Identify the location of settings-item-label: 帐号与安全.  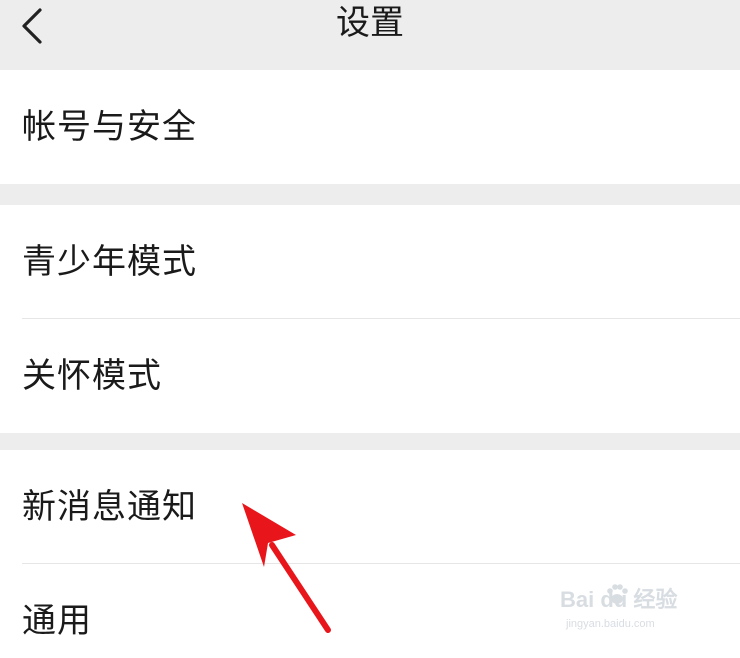
(109, 127).